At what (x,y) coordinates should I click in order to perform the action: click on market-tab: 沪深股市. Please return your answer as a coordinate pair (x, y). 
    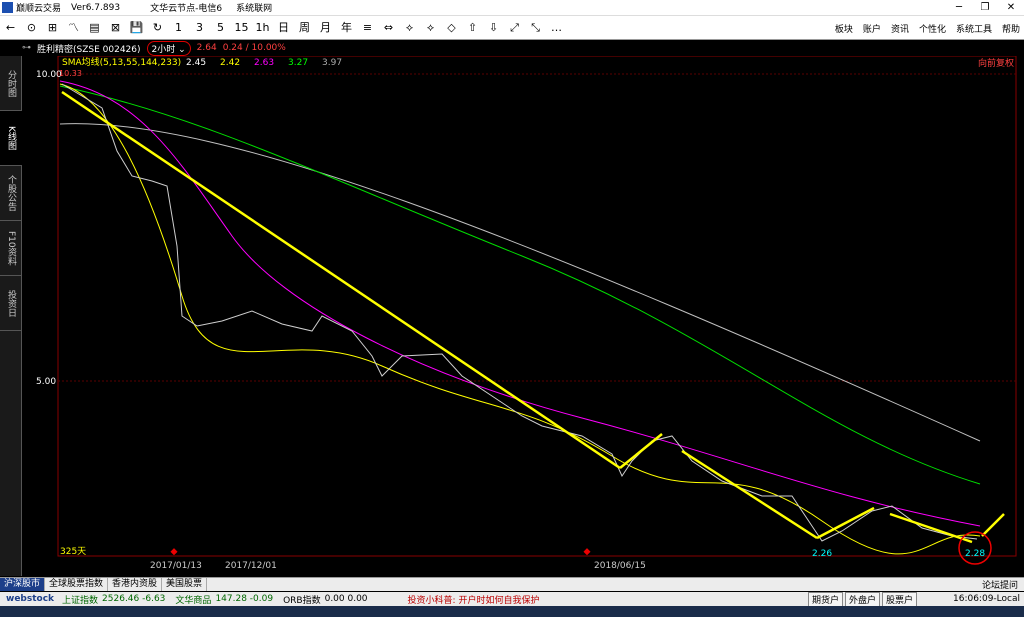
    Looking at the image, I should click on (23, 584).